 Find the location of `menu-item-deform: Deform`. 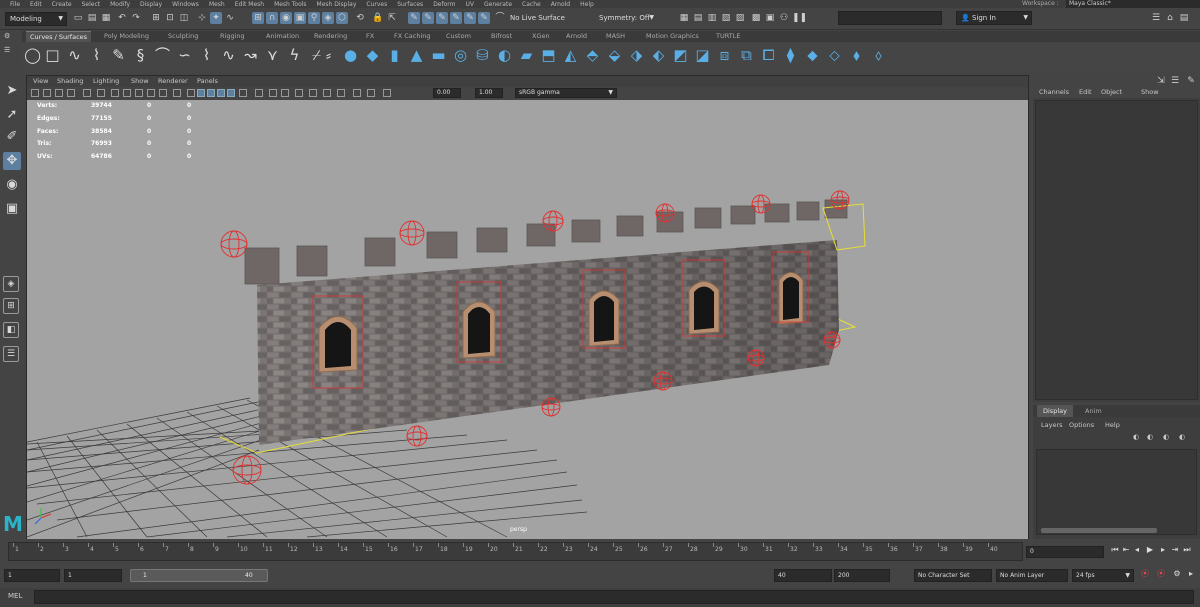

menu-item-deform: Deform is located at coordinates (444, 4).